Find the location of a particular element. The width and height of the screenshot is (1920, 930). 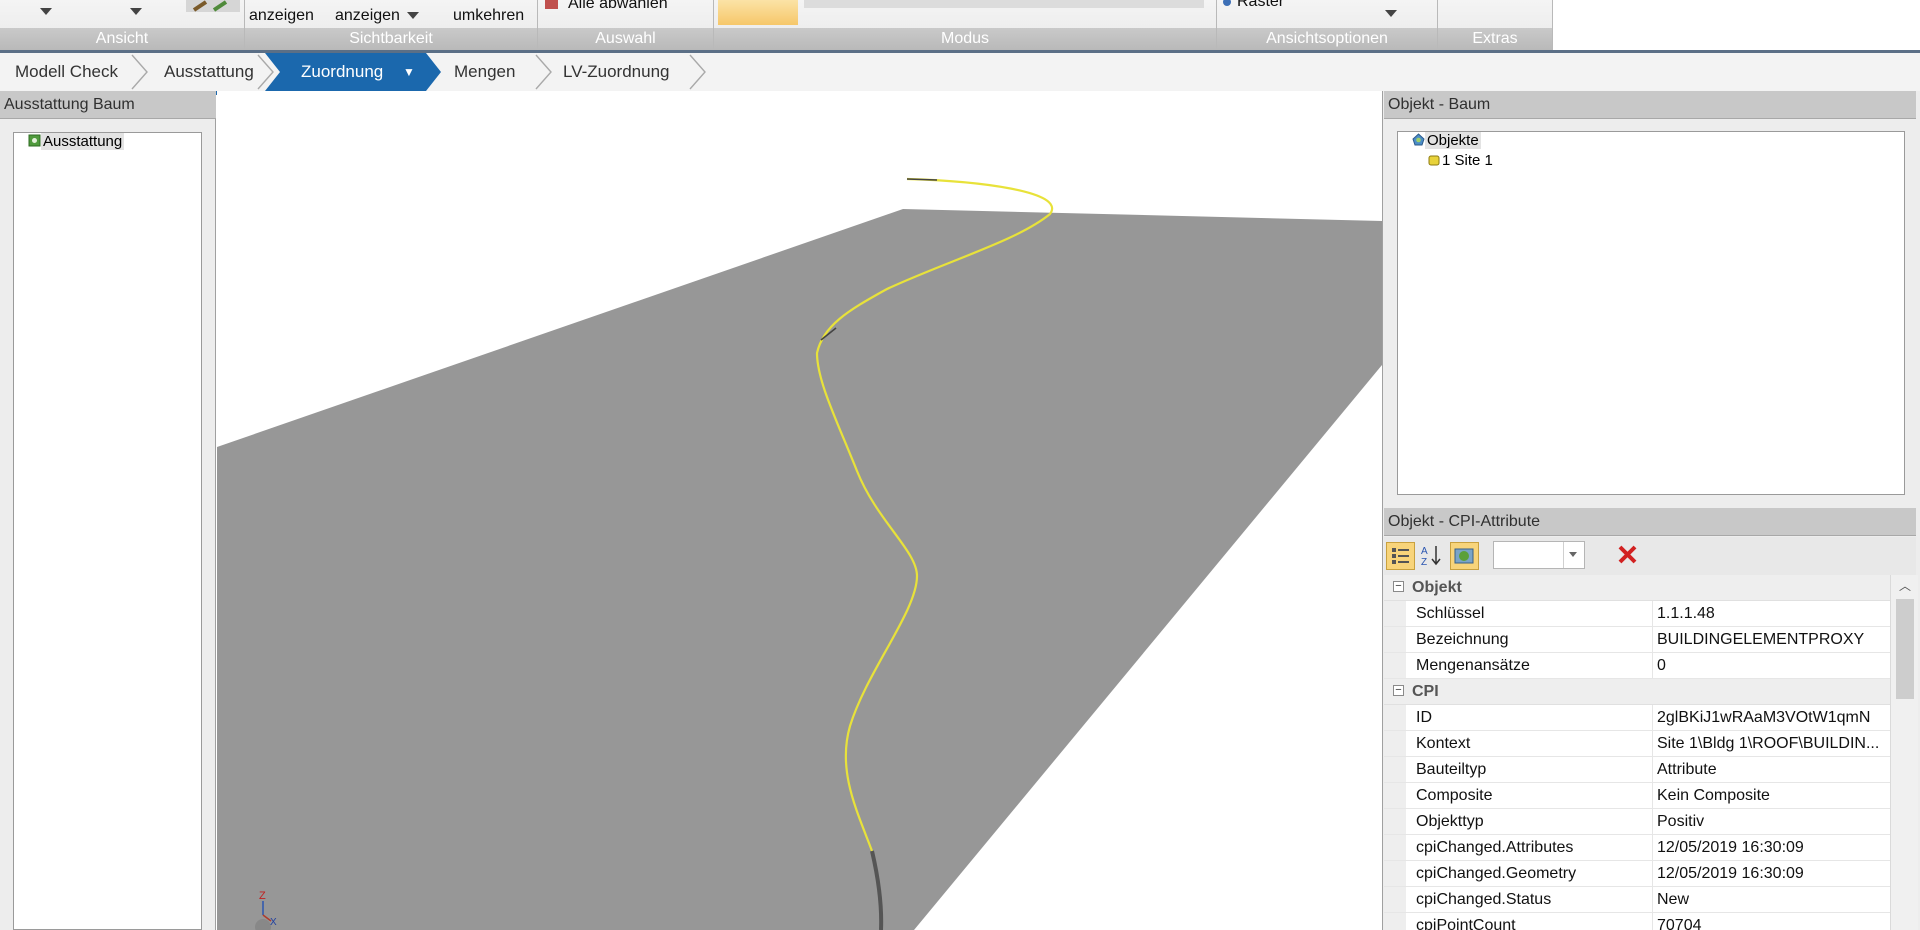

attribute-row: cpiChanged.Geometry 12/05/2019 16:30:09 is located at coordinates (1637, 874).